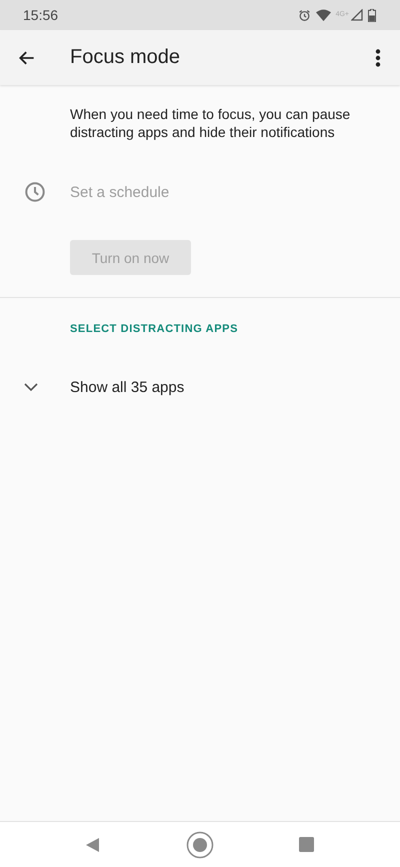 The width and height of the screenshot is (400, 867). Describe the element at coordinates (372, 15) in the screenshot. I see `battery-icon` at that location.